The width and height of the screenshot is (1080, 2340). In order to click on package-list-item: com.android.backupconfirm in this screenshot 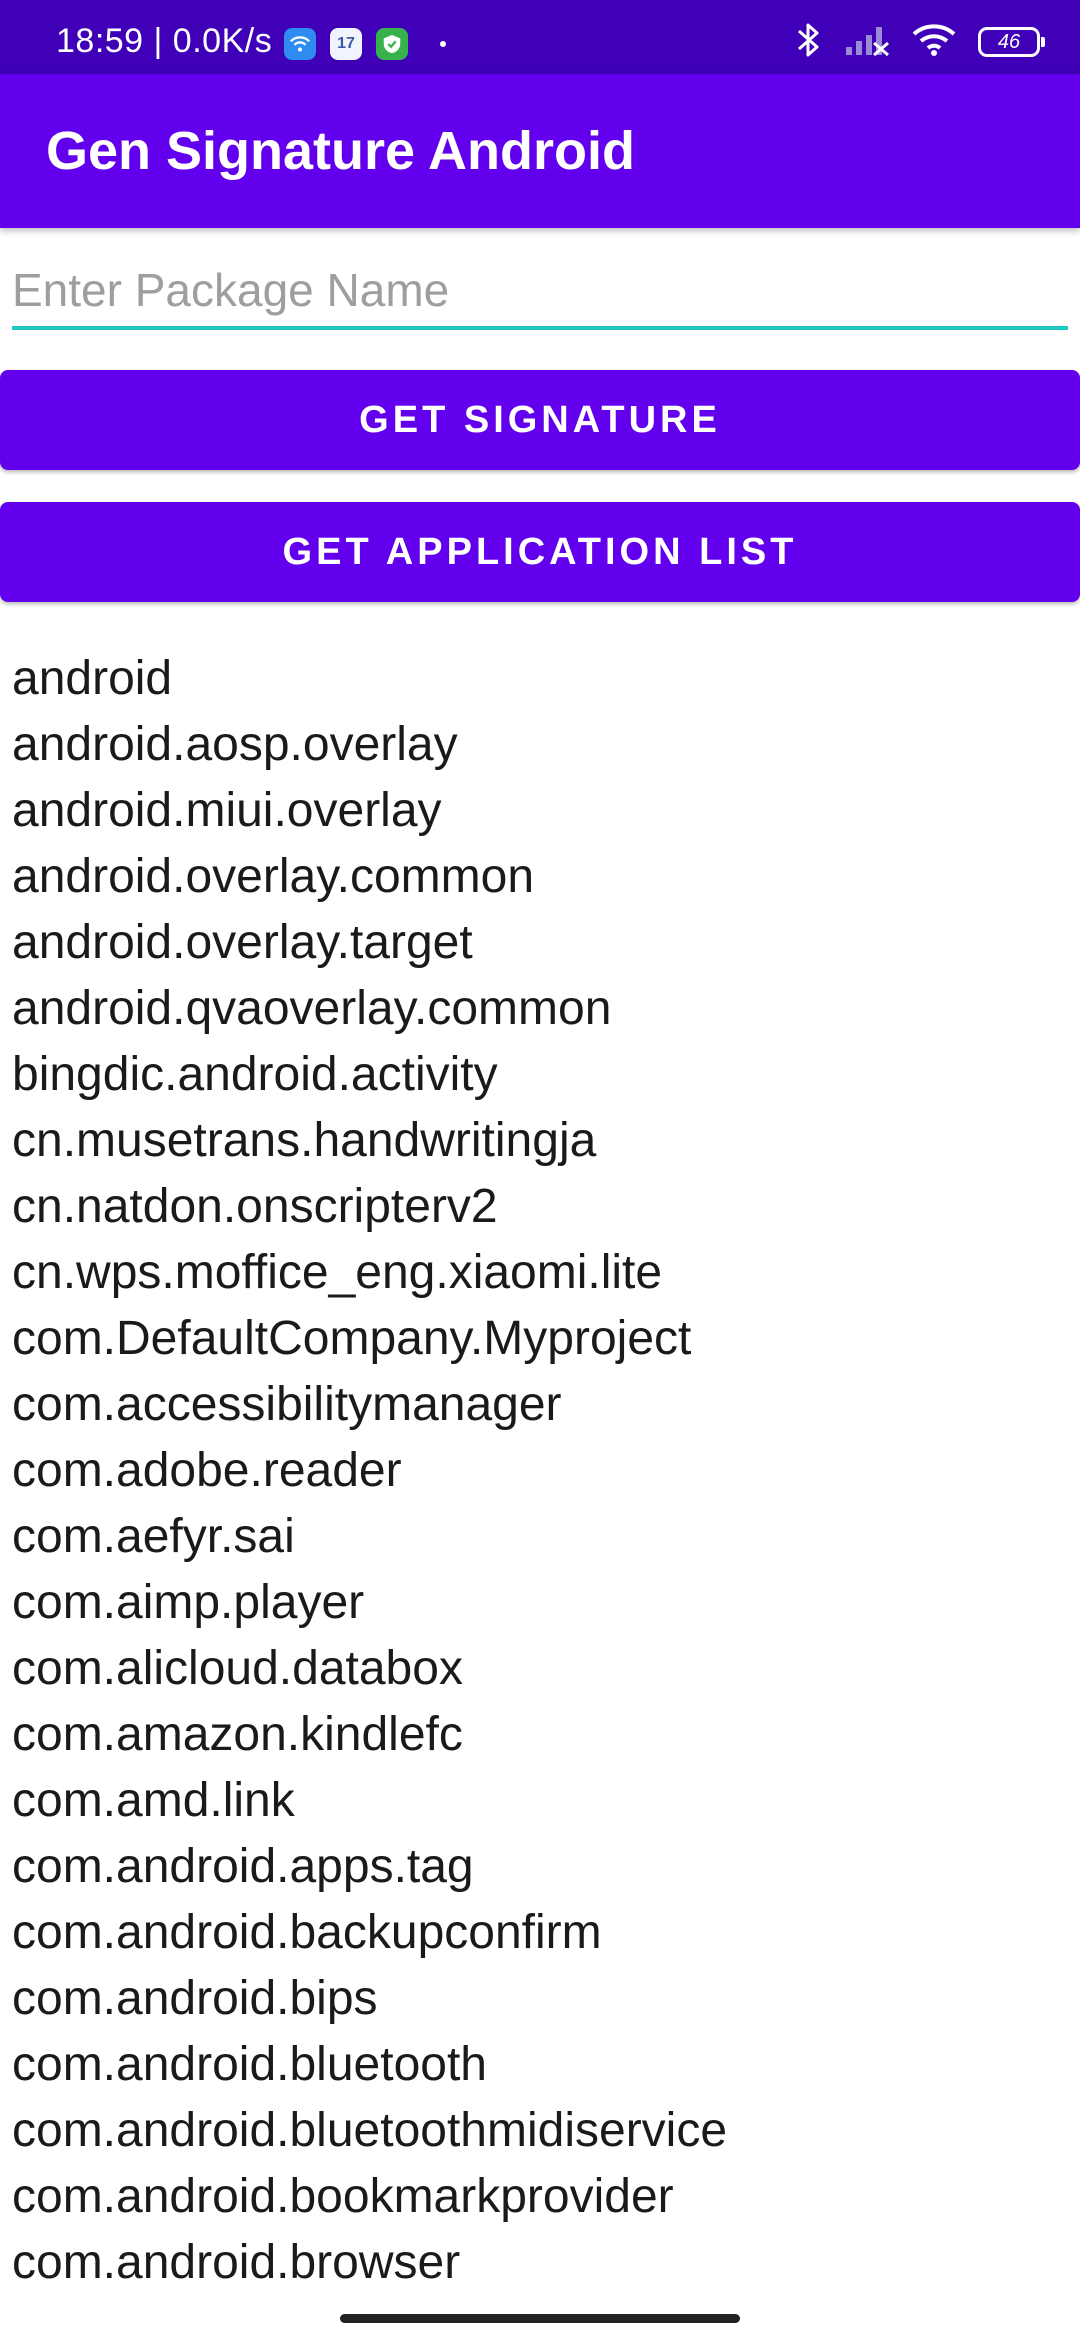, I will do `click(369, 1933)`.